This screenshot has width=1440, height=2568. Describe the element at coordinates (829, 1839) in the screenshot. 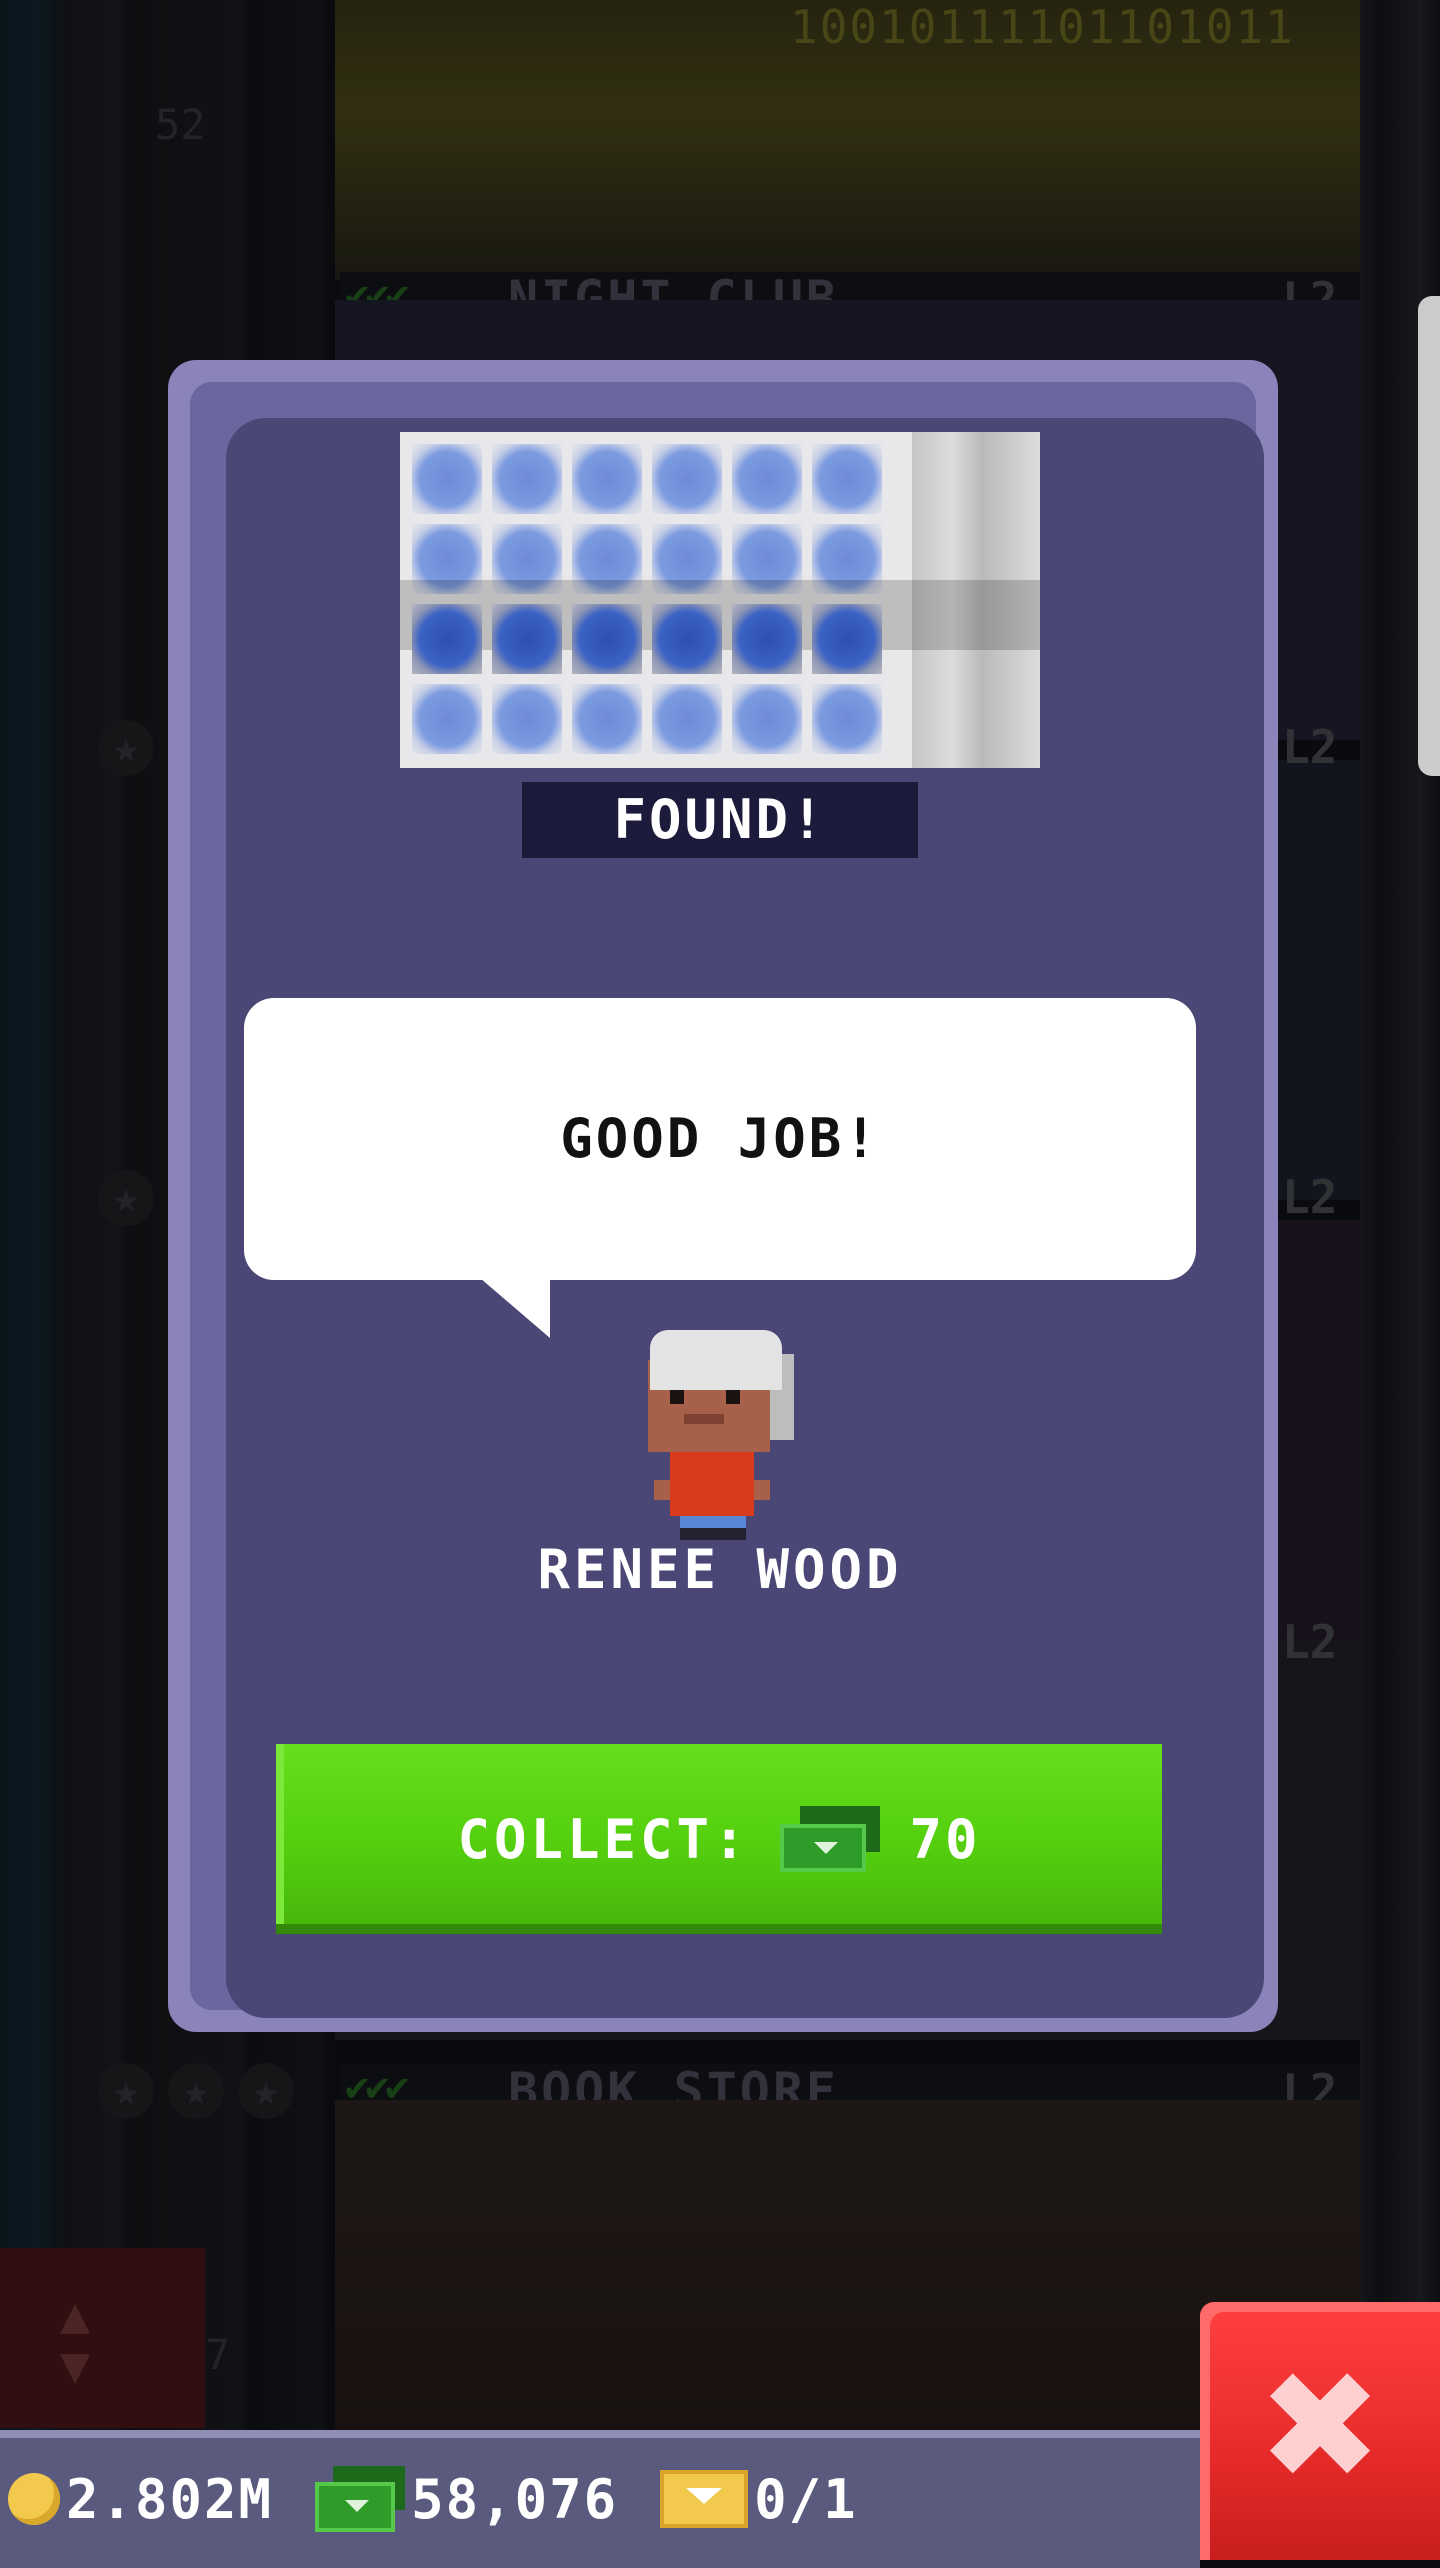

I see `cash-icon` at that location.